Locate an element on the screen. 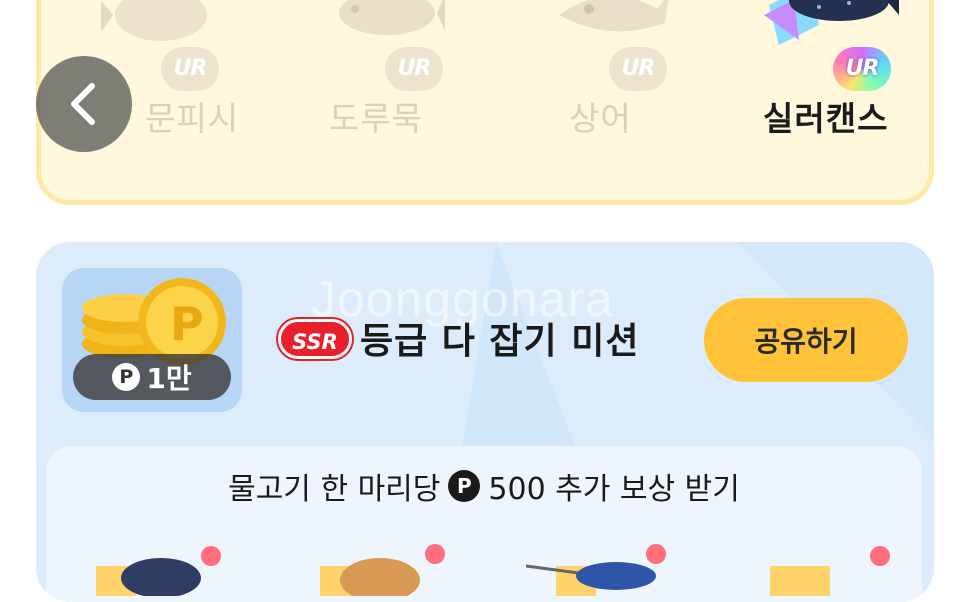  moonfish-image-icon is located at coordinates (154, 20).